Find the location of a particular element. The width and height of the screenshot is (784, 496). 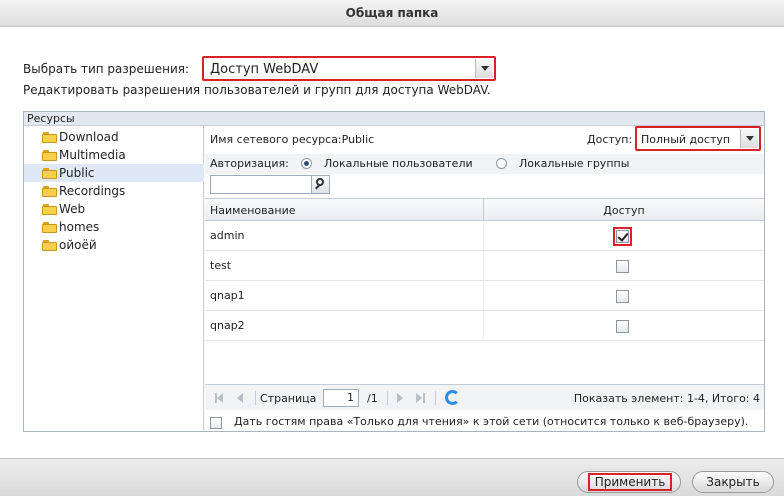

first-page-icon is located at coordinates (220, 398).